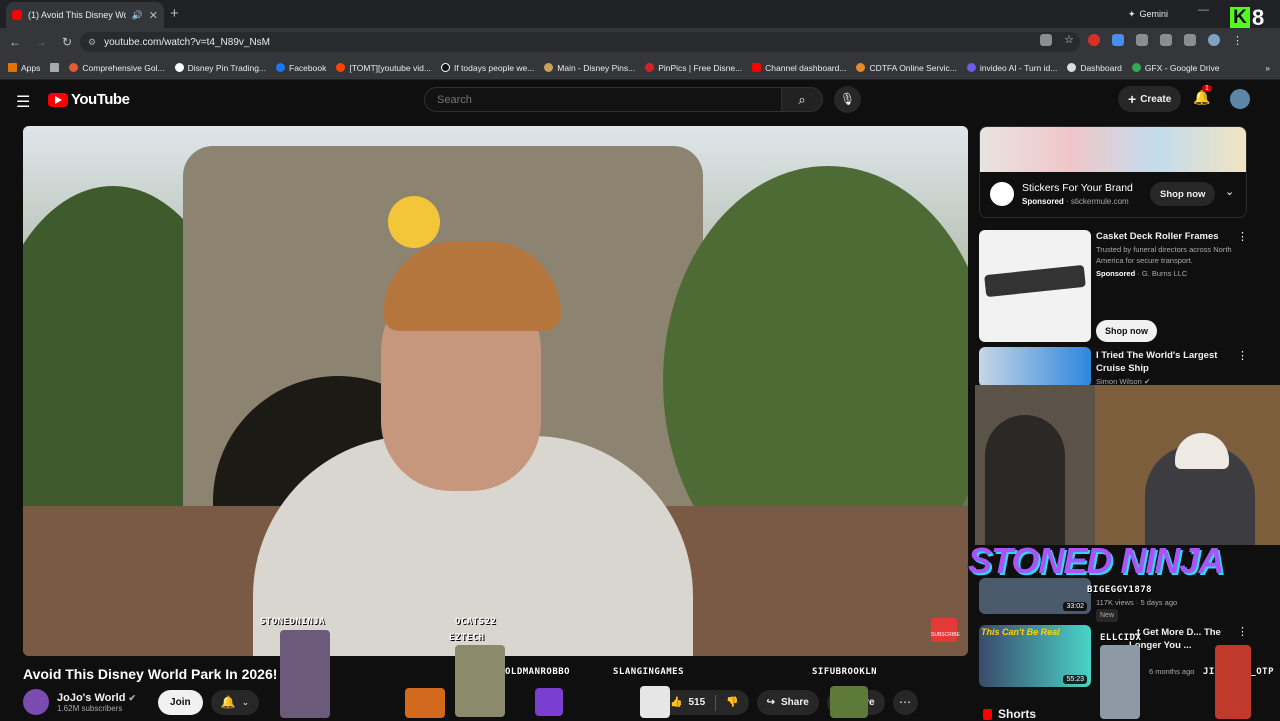 Image resolution: width=1280 pixels, height=721 pixels. I want to click on bookmark-item: Dashboard, so click(1094, 68).